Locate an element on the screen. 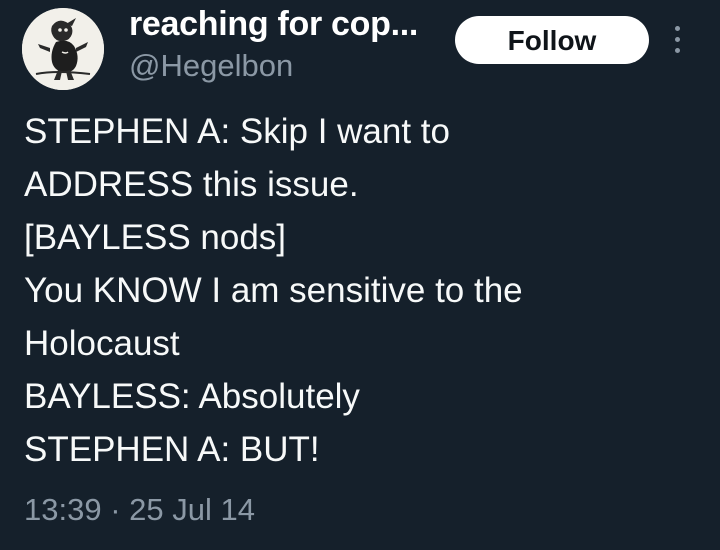 The height and width of the screenshot is (550, 720). tweet-timestamp: 13:39 · 25 Jul 14 is located at coordinates (139, 510).